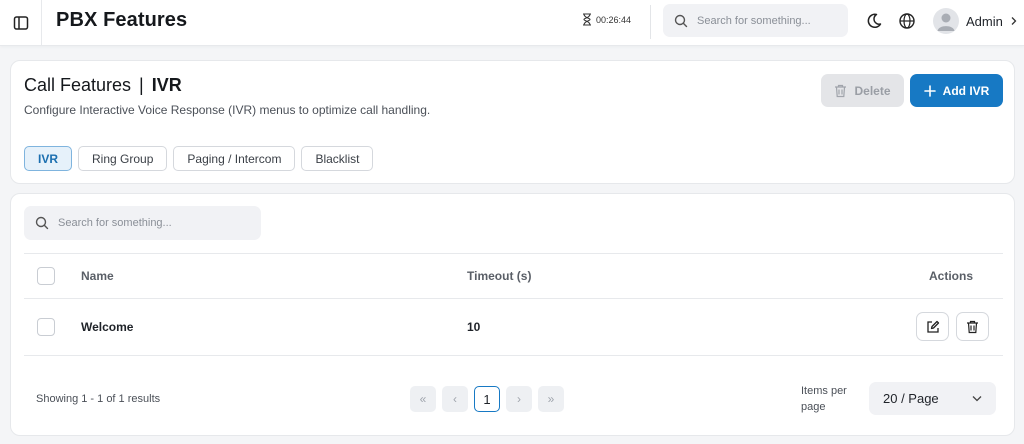 Image resolution: width=1024 pixels, height=444 pixels. I want to click on page-title: Call Features | IVR, so click(103, 85).